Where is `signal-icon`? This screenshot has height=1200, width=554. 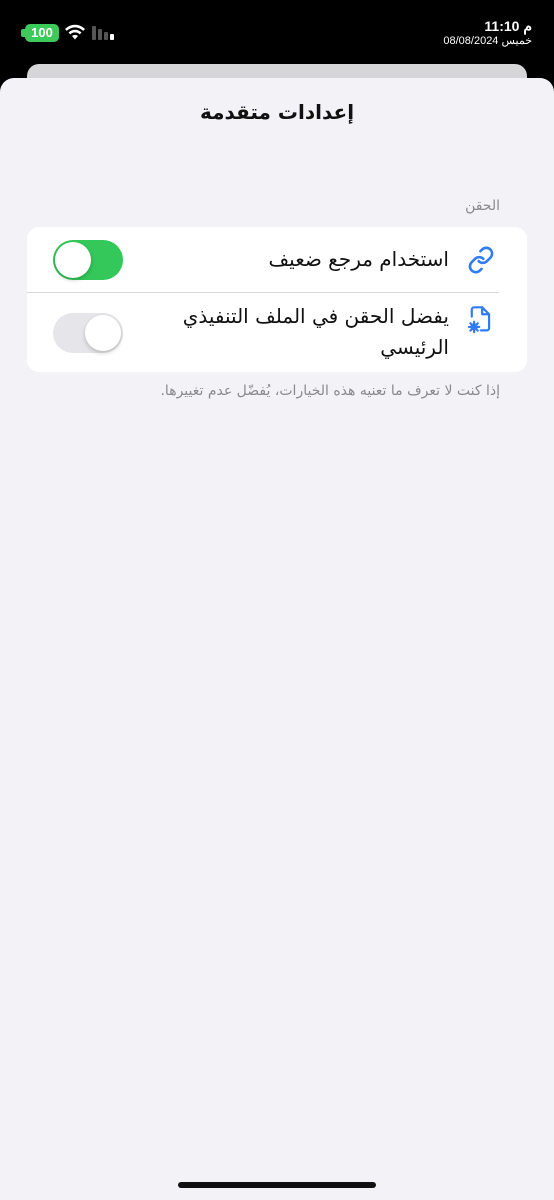 signal-icon is located at coordinates (103, 33).